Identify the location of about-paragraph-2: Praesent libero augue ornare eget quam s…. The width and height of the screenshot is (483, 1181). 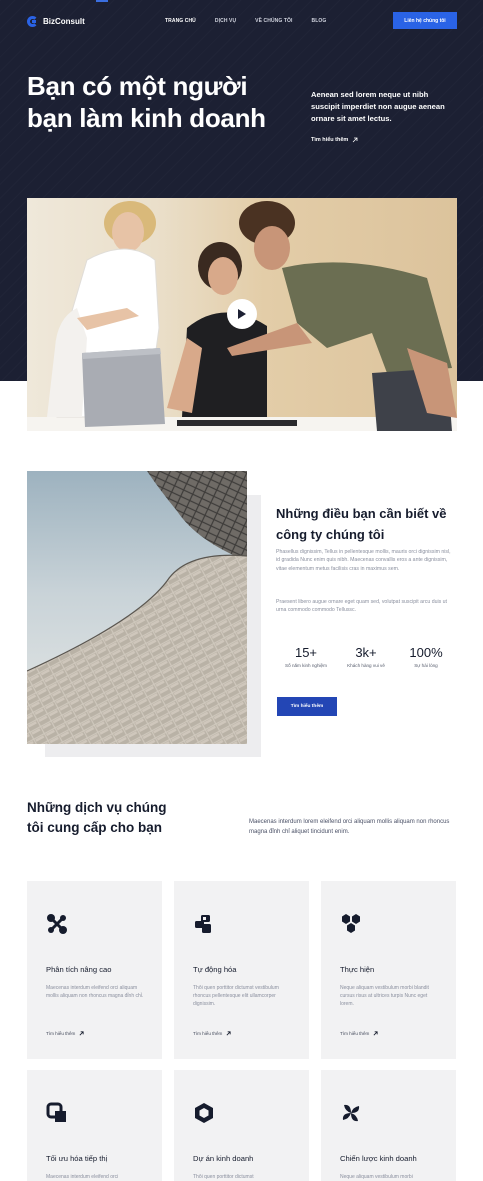
(362, 606).